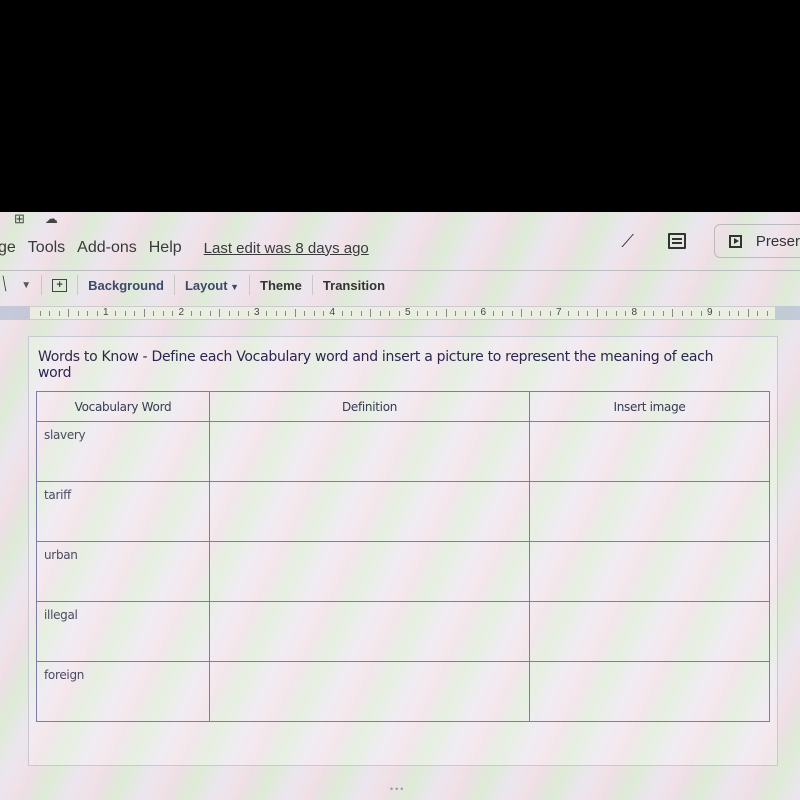 Image resolution: width=800 pixels, height=800 pixels. I want to click on table-row: slavery, so click(403, 451).